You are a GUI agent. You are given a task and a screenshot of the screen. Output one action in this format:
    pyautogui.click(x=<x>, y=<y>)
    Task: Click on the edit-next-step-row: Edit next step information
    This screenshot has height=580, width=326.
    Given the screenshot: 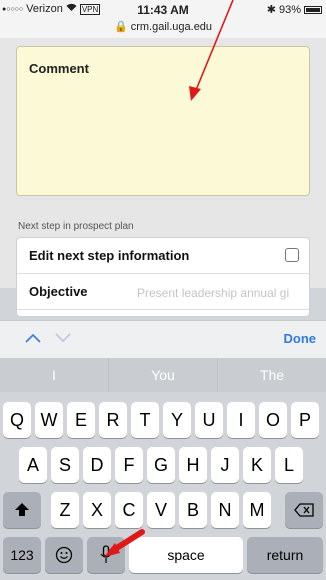 What is the action you would take?
    pyautogui.click(x=163, y=256)
    